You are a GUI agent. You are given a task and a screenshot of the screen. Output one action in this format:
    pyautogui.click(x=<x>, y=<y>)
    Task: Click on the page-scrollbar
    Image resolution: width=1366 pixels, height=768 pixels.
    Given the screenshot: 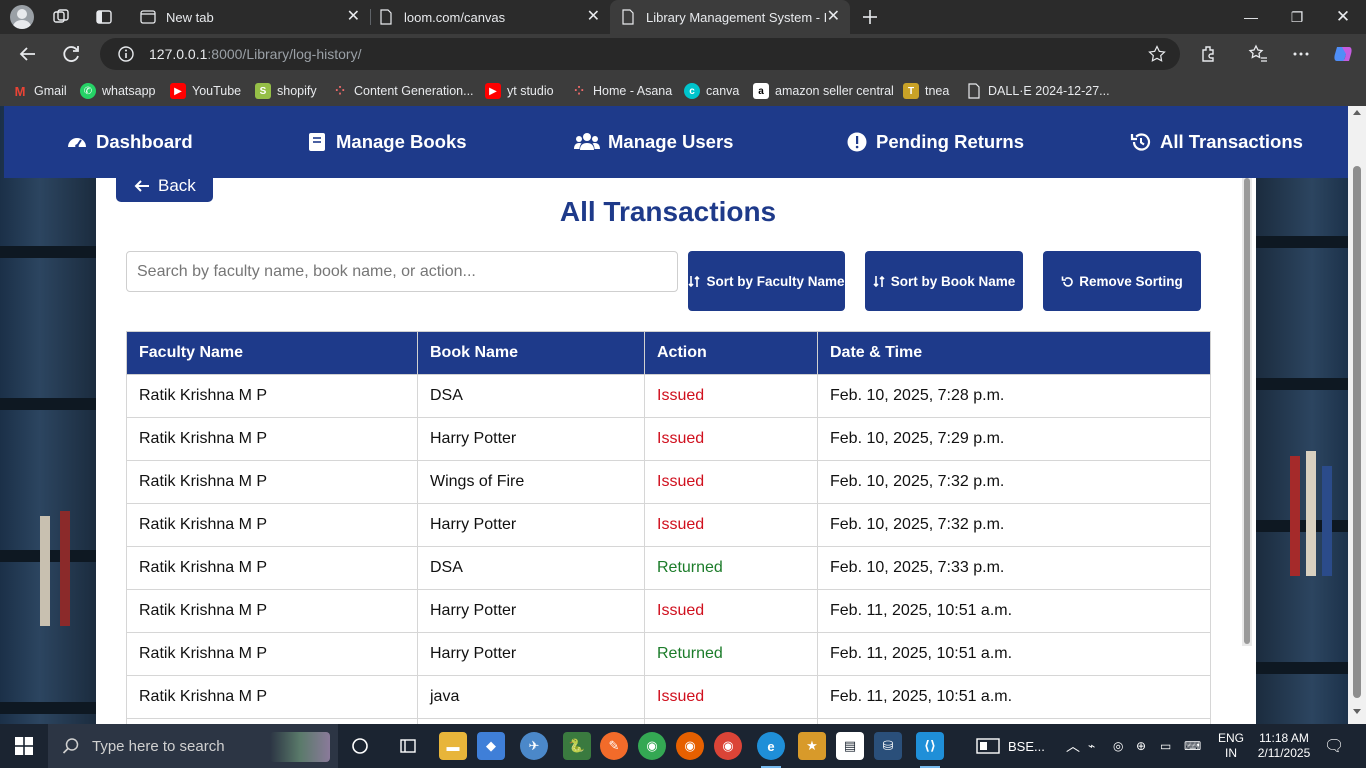 What is the action you would take?
    pyautogui.click(x=1357, y=415)
    